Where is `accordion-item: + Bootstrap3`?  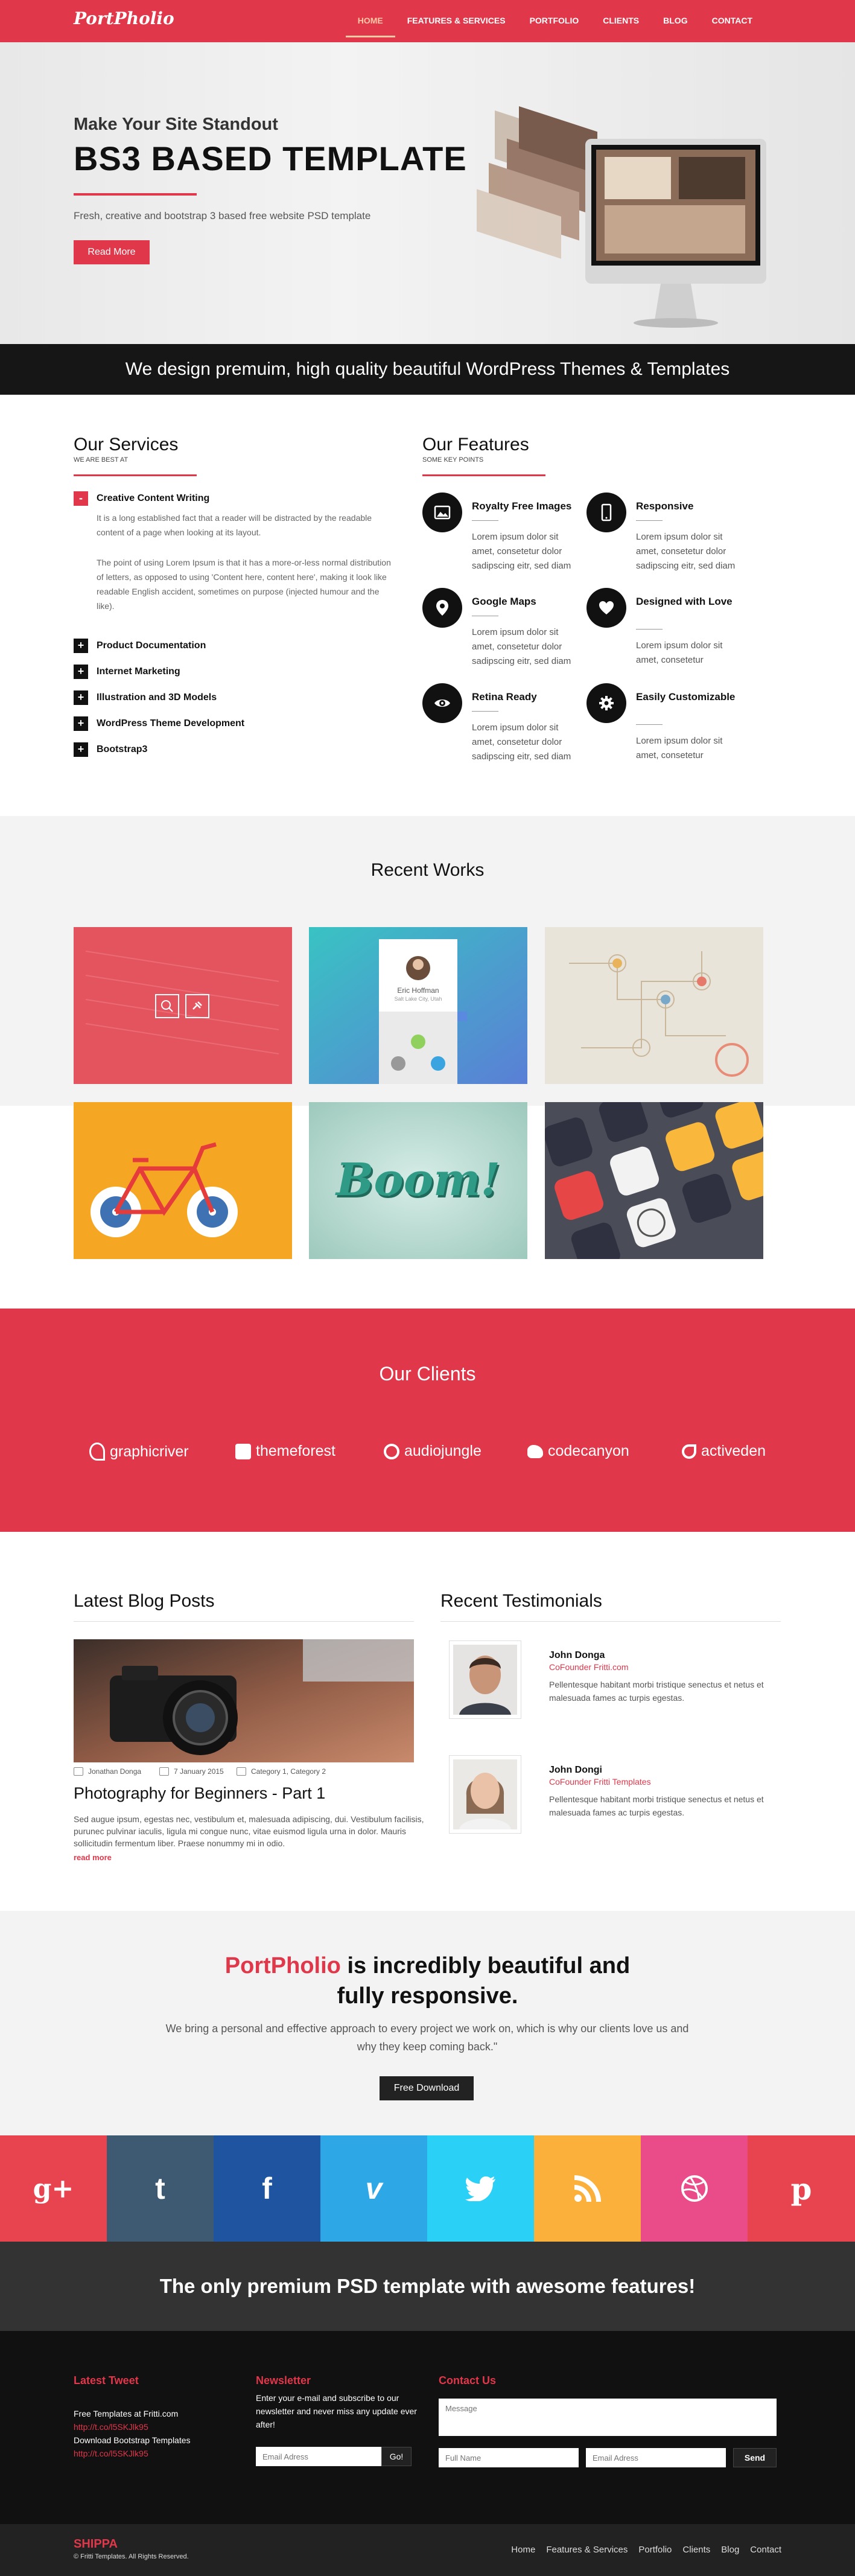
accordion-item: + Bootstrap3 is located at coordinates (110, 749).